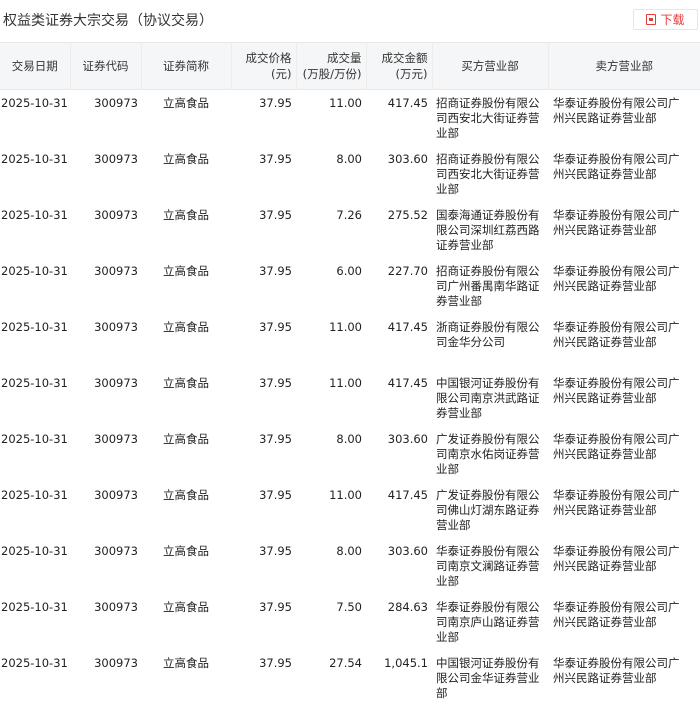  What do you see at coordinates (488, 453) in the screenshot?
I see `cell-buyer-branch: 广发证券股份有限公司南京水佑岗证券营业部` at bounding box center [488, 453].